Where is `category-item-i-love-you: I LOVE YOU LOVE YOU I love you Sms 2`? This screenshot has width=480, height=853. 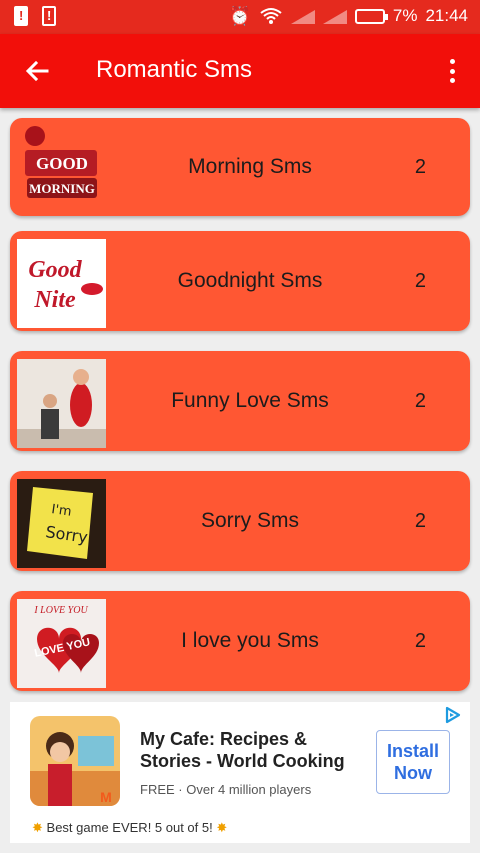
category-item-i-love-you: I LOVE YOU LOVE YOU I love you Sms 2 is located at coordinates (240, 641).